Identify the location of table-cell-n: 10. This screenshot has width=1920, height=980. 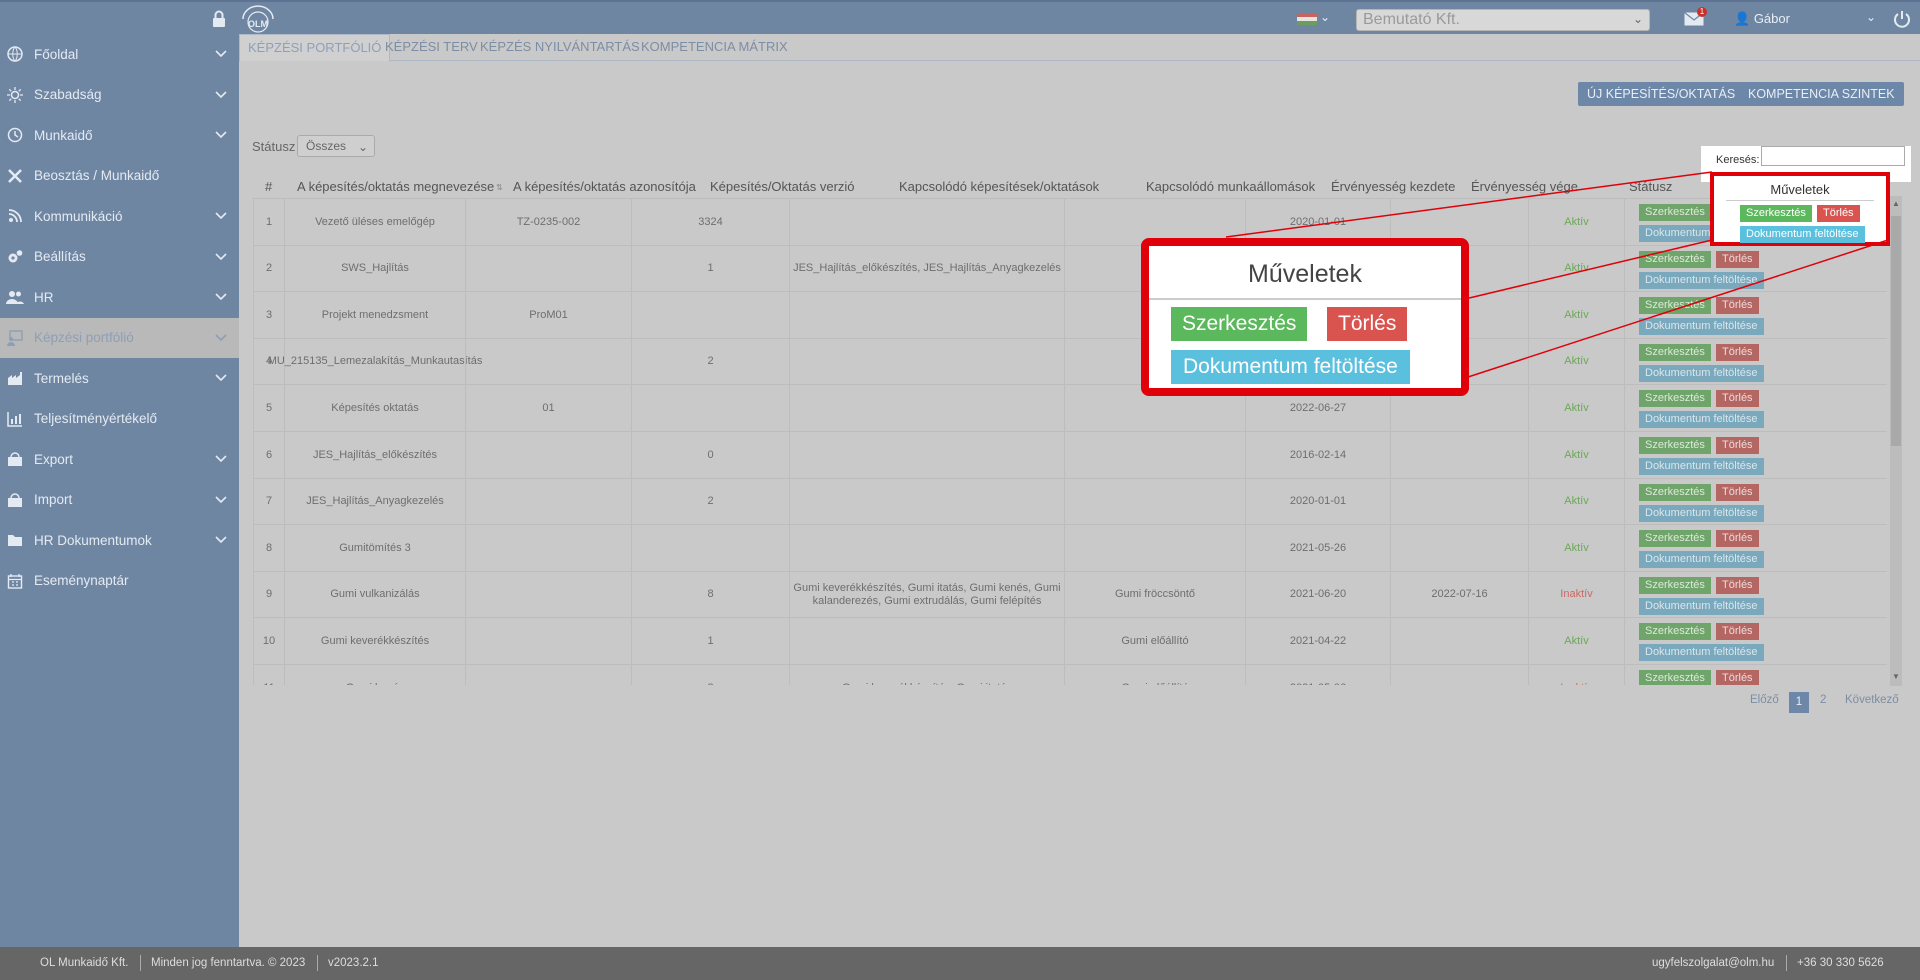
(268, 641).